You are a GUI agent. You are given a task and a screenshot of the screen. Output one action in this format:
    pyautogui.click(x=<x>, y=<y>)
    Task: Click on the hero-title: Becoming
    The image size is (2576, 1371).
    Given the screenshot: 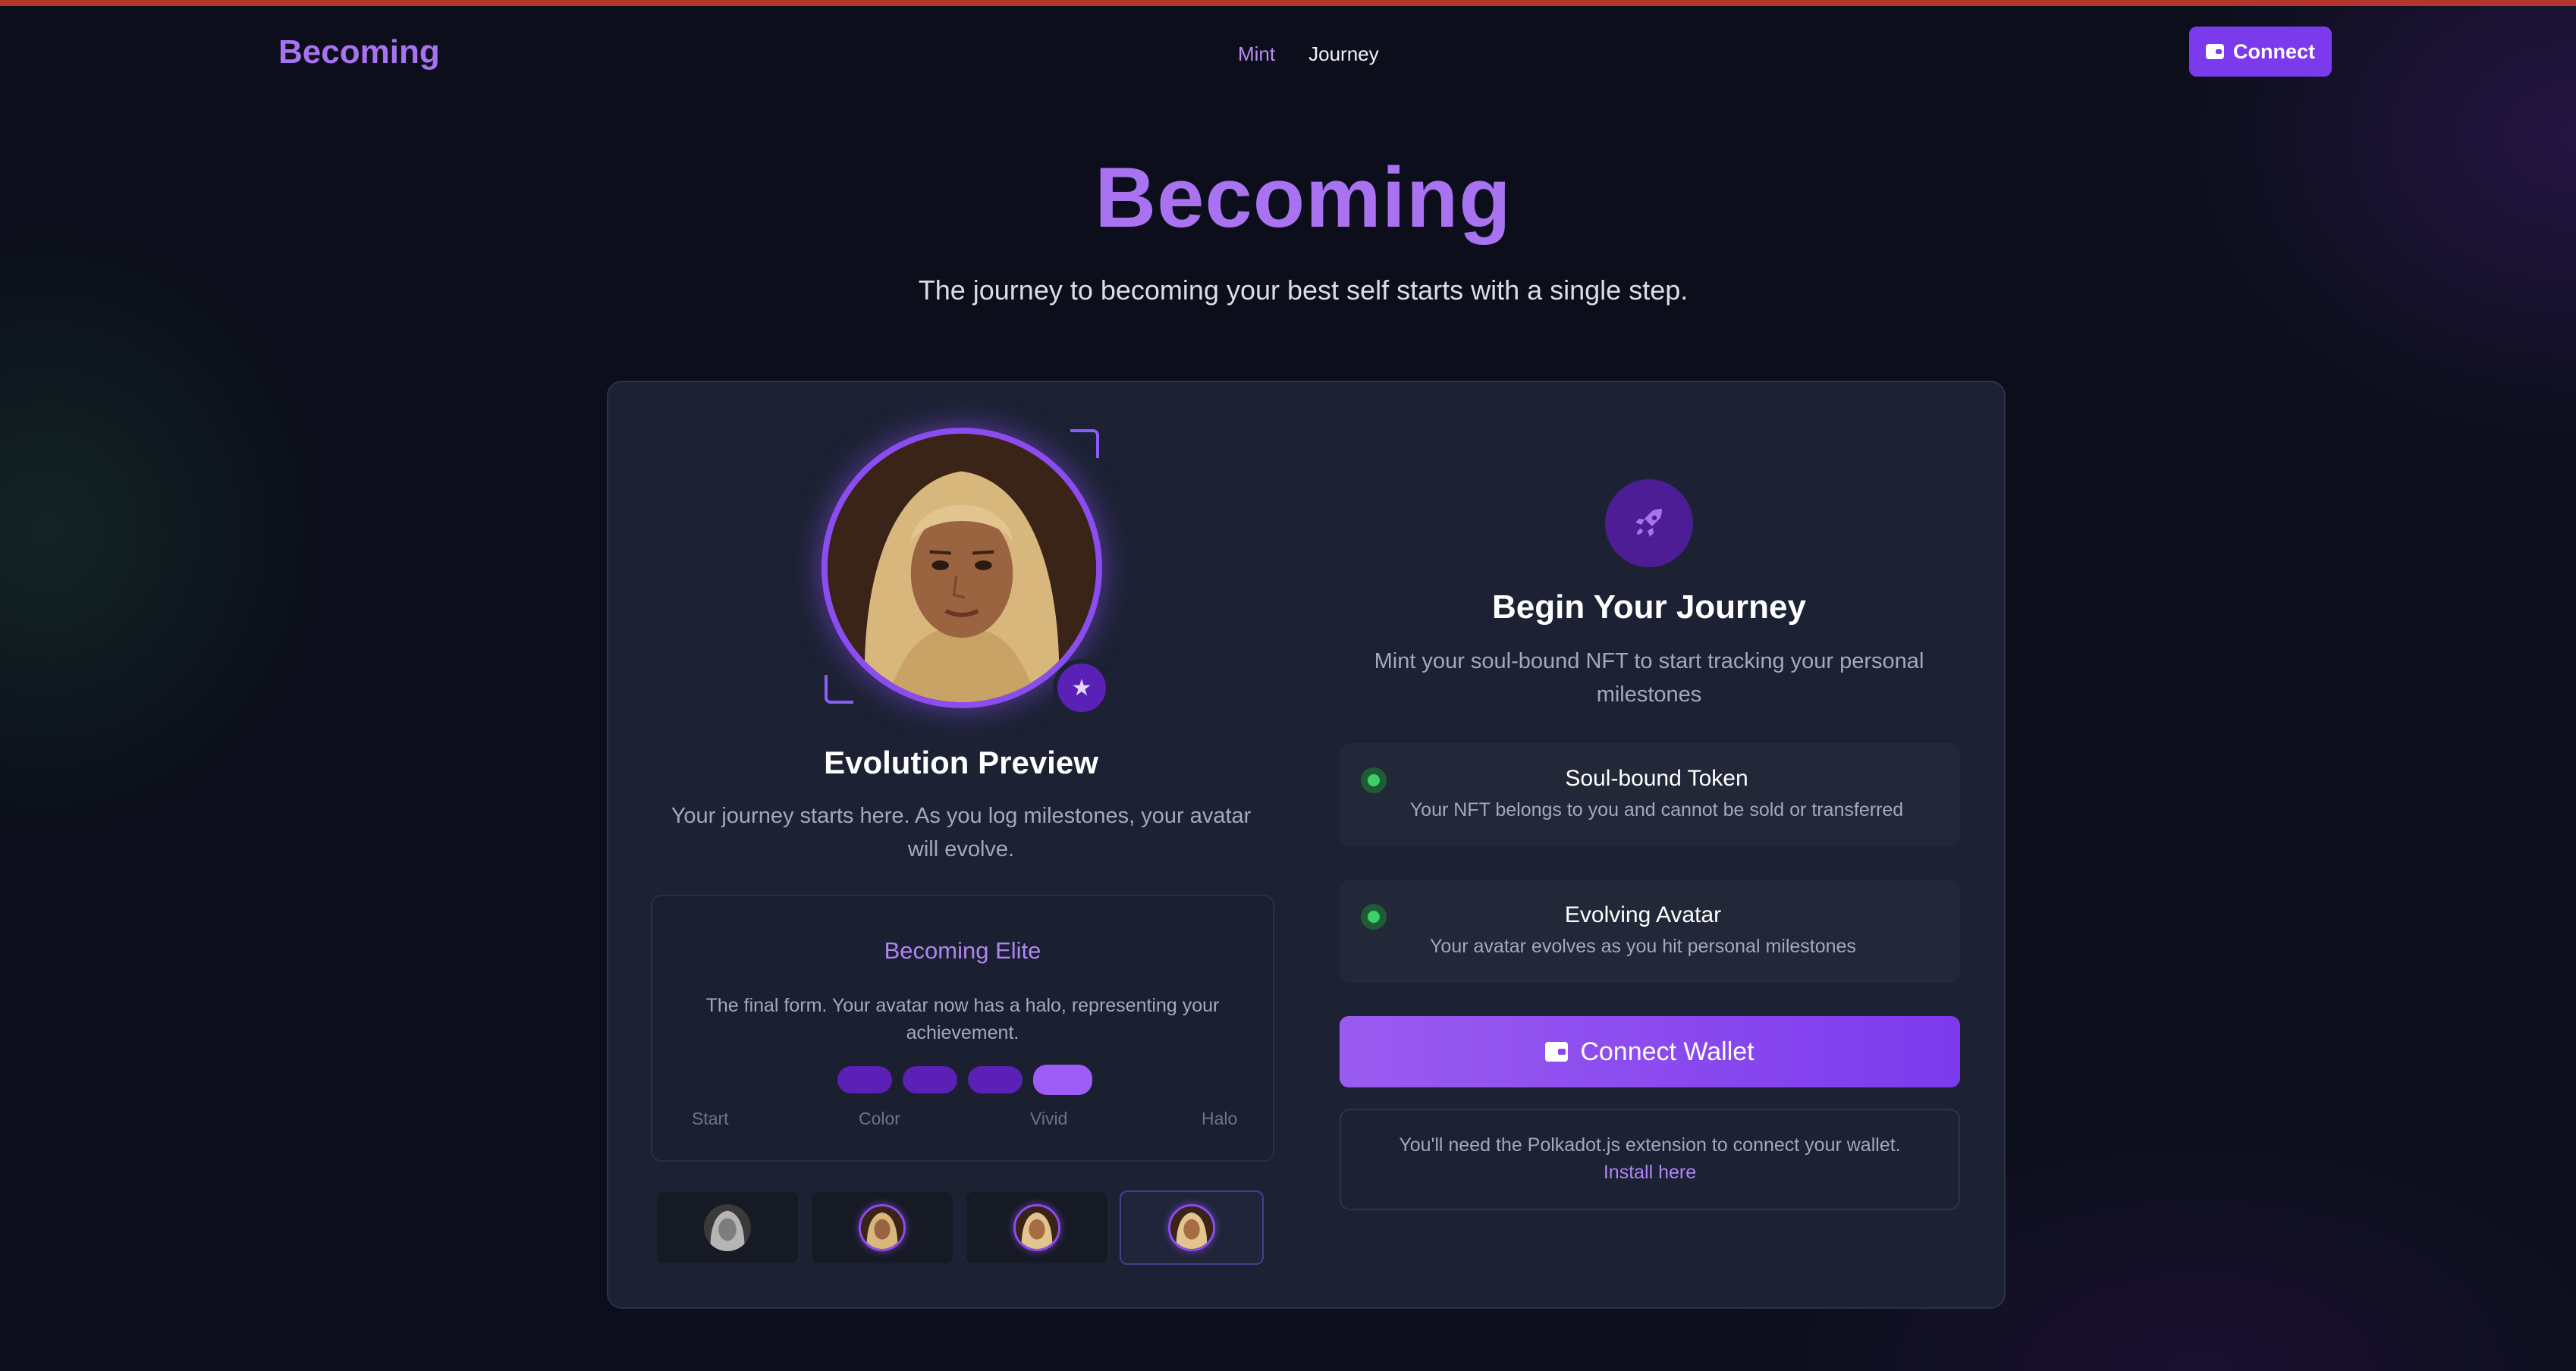 What is the action you would take?
    pyautogui.click(x=1303, y=197)
    